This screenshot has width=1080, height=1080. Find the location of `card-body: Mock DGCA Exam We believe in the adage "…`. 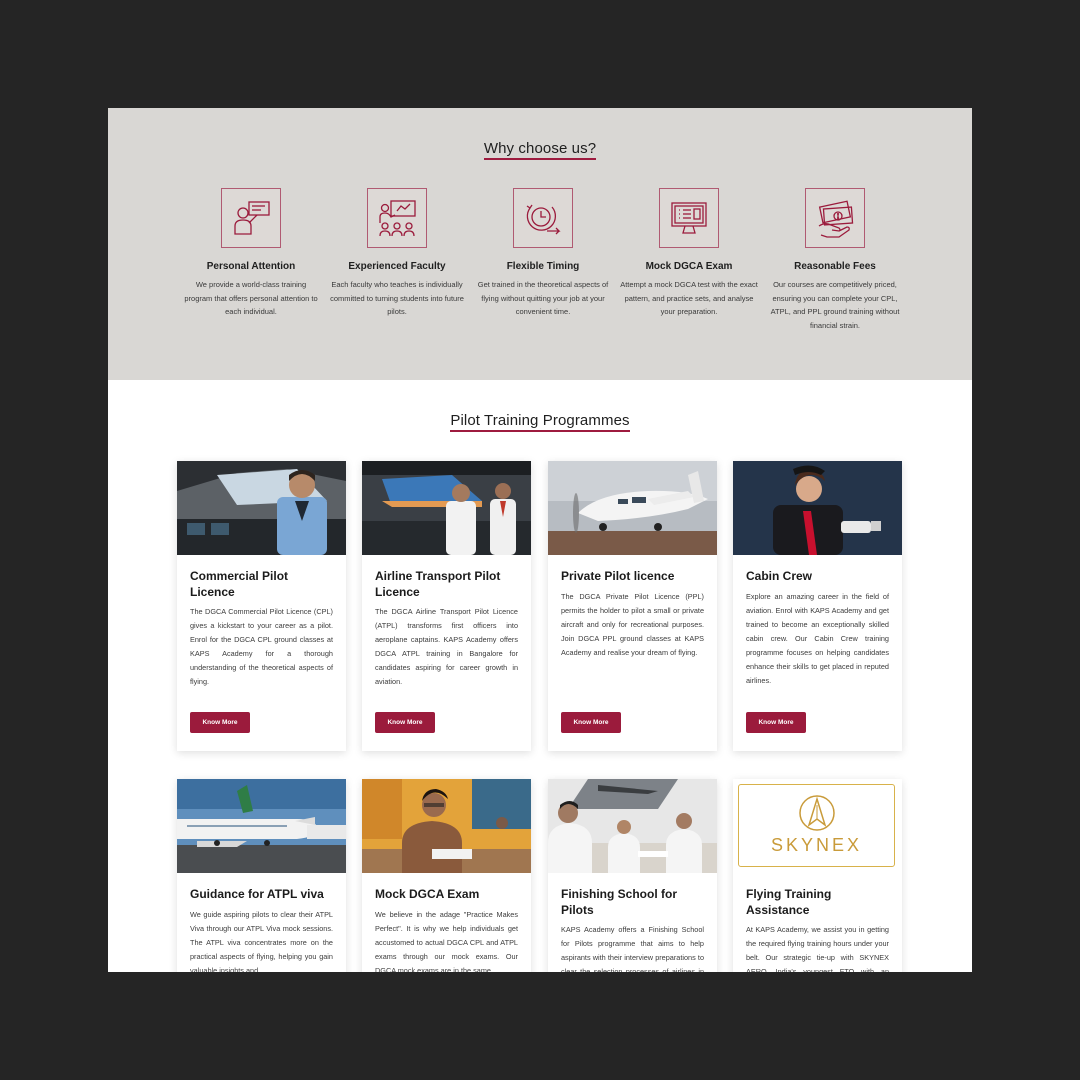

card-body: Mock DGCA Exam We believe in the adage "… is located at coordinates (446, 922).